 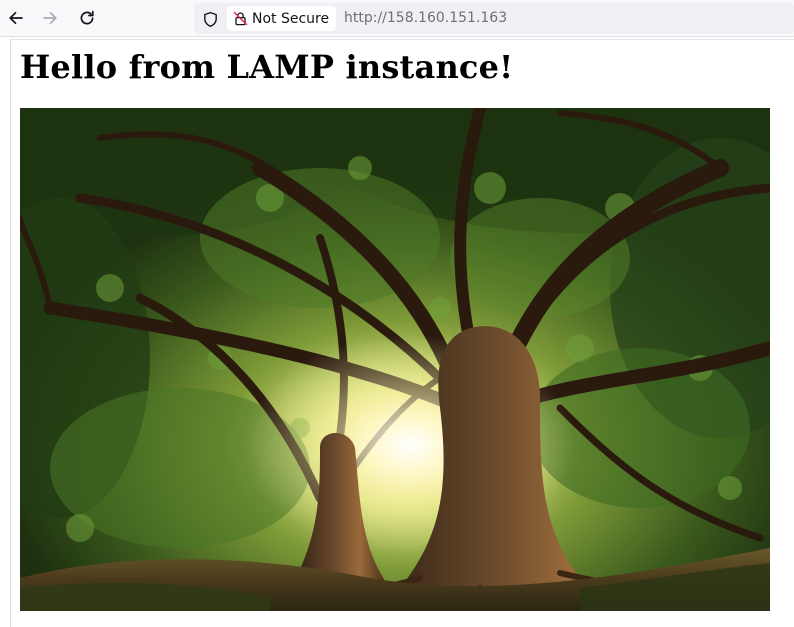 I want to click on forward-button, so click(x=50, y=18).